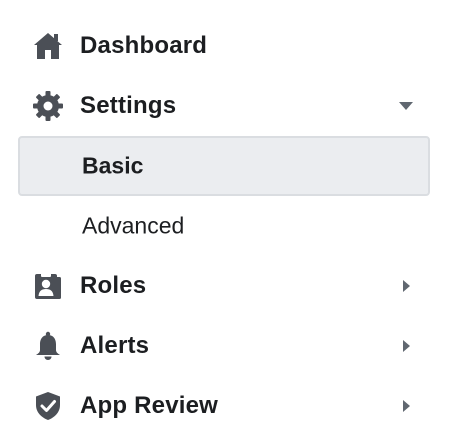 This screenshot has width=450, height=442. I want to click on gear-icon, so click(48, 106).